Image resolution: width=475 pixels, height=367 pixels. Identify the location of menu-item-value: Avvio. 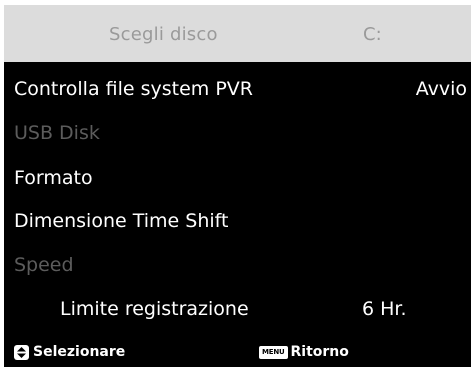
(441, 89).